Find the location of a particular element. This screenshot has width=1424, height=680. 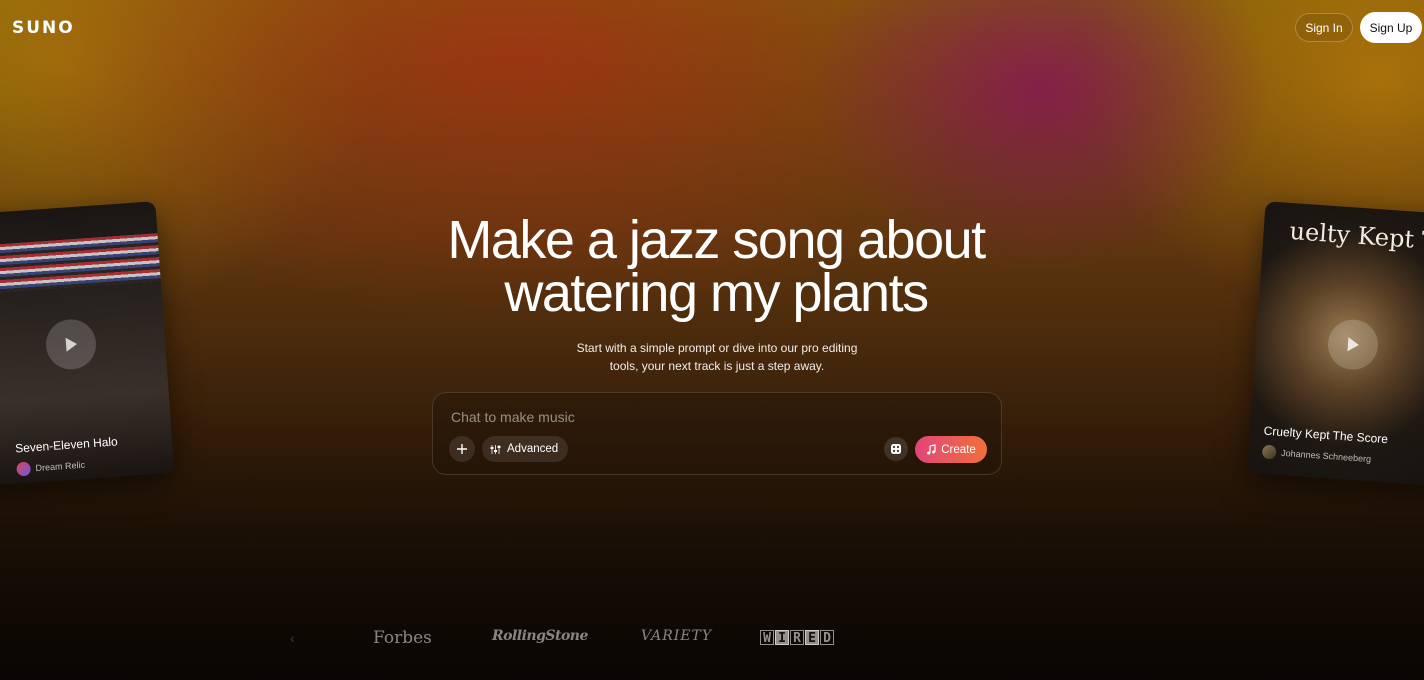

create-label: Create is located at coordinates (958, 449).